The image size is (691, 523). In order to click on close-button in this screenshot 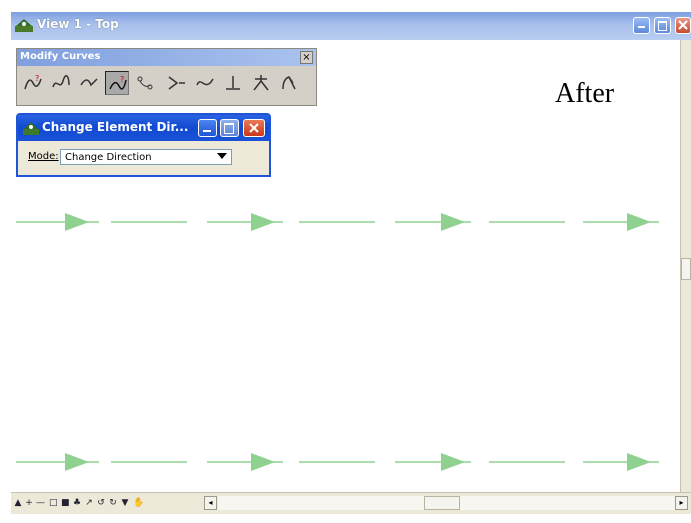, I will do `click(683, 25)`.